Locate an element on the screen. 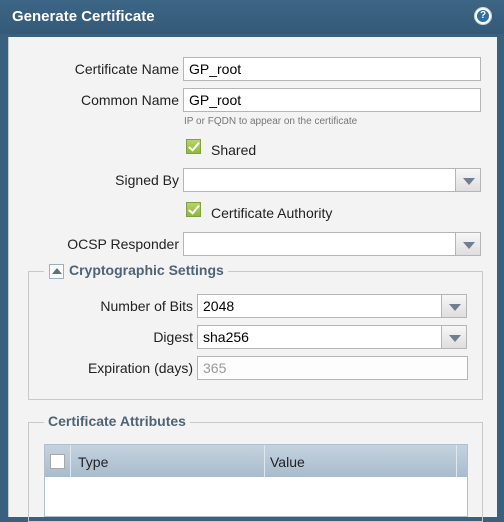  certificate-name-input: GP_root is located at coordinates (332, 69).